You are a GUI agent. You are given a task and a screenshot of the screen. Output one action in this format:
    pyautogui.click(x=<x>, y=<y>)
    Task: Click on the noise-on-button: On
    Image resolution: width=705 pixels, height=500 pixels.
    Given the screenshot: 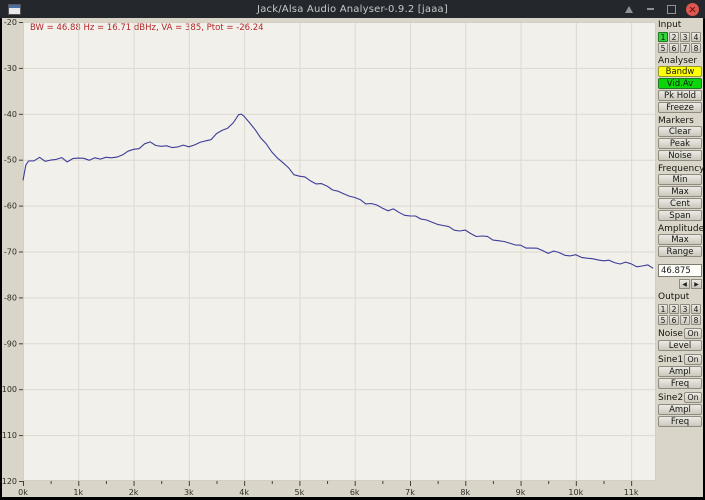 What is the action you would take?
    pyautogui.click(x=693, y=333)
    